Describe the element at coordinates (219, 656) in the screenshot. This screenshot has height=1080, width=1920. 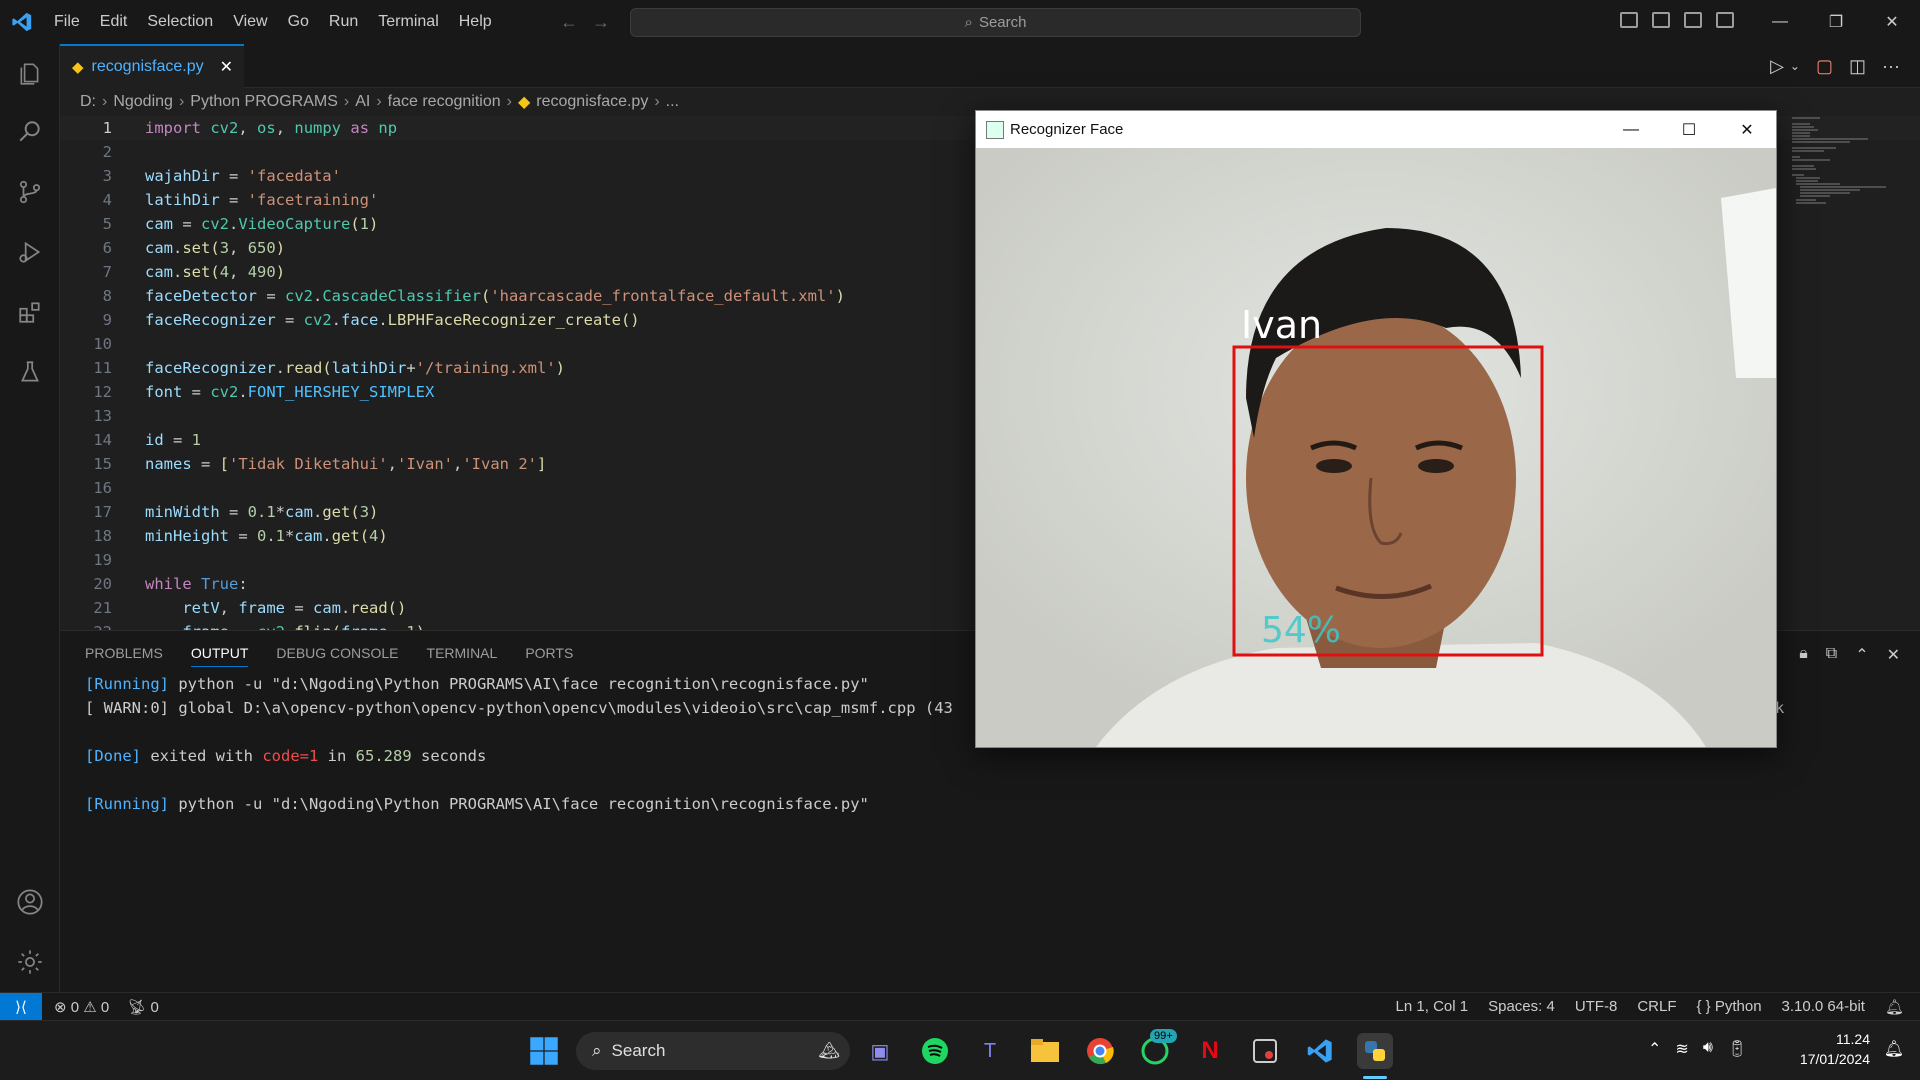
I see `tab-output: OUTPUT` at that location.